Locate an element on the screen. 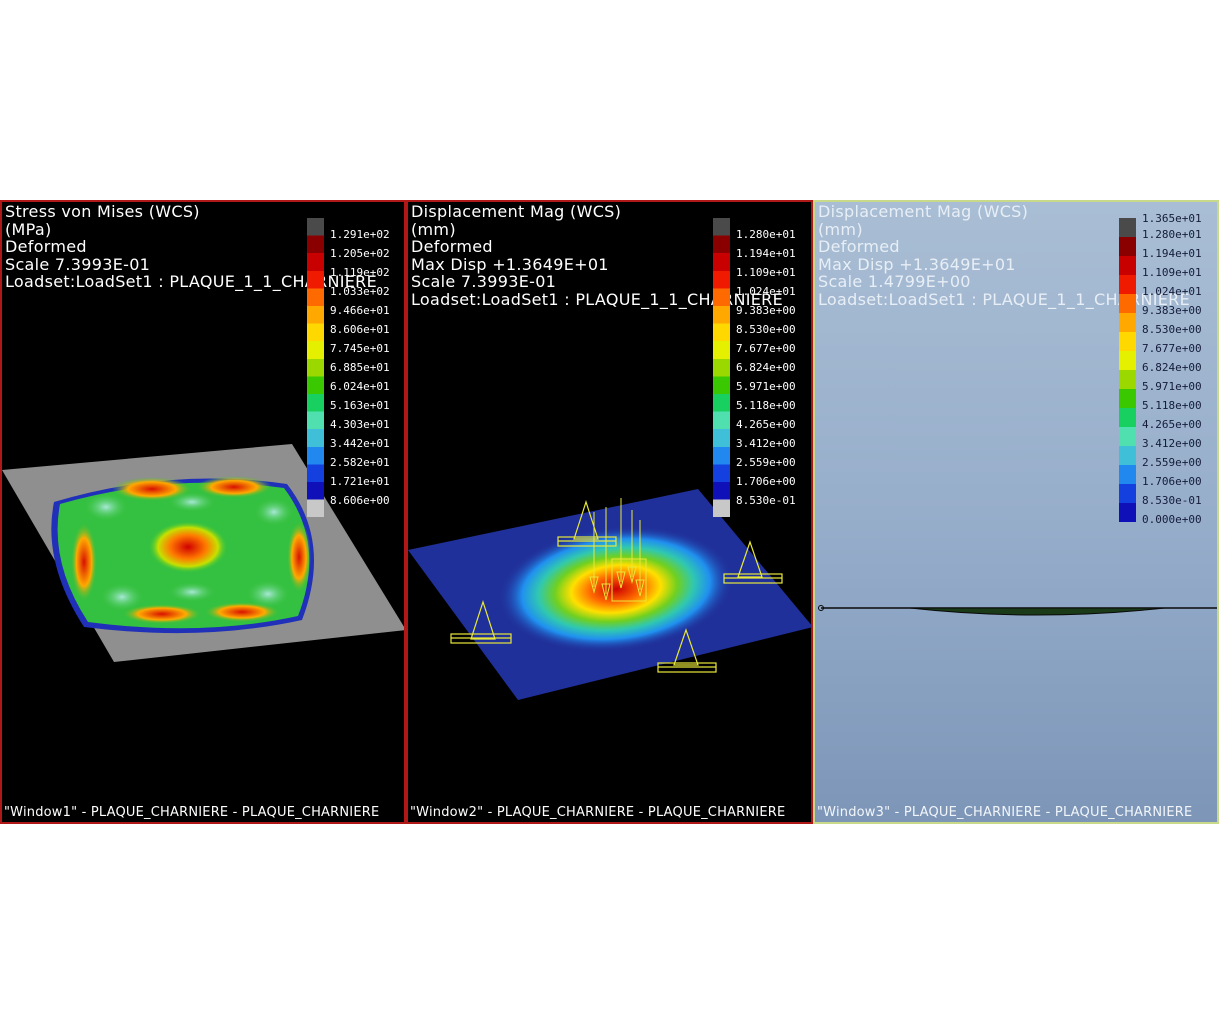  legend-tick: 0.000e+00 is located at coordinates (1172, 519).